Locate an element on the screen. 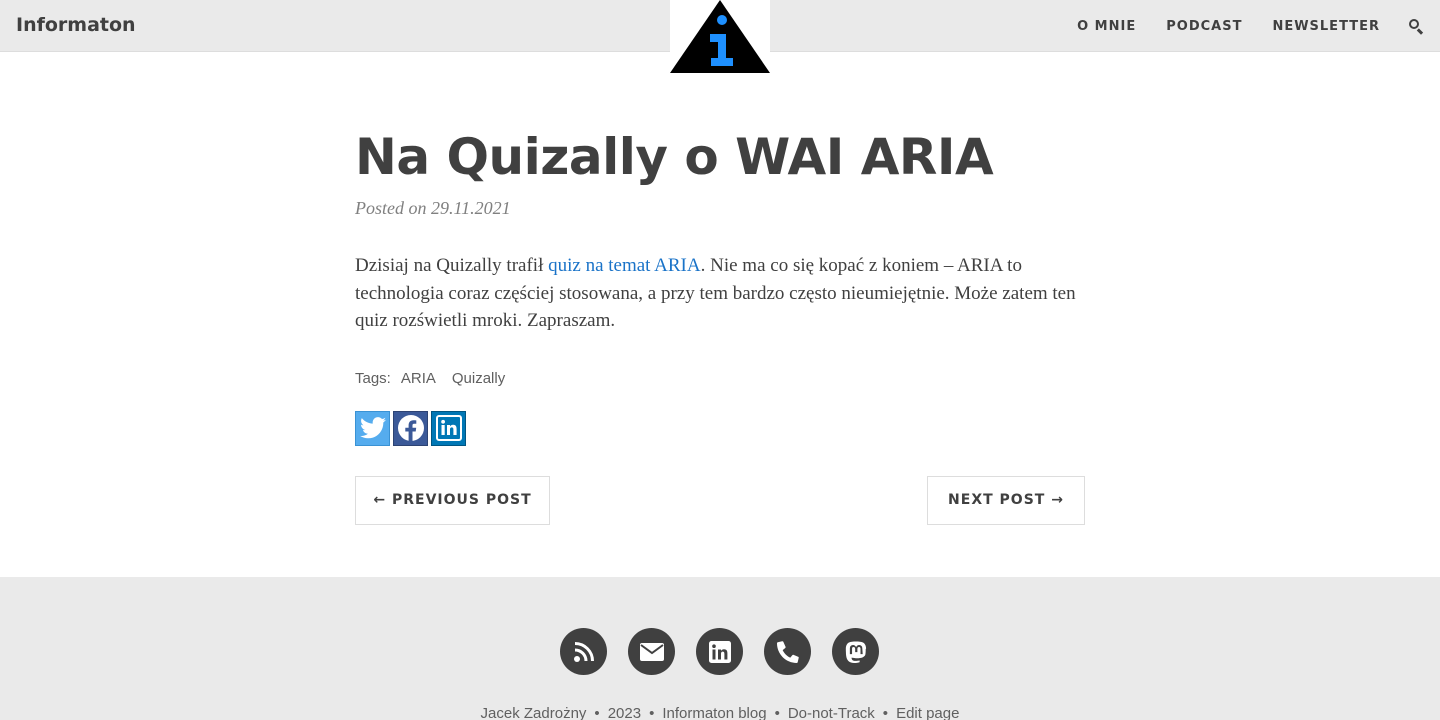  tags-label: Tags: is located at coordinates (373, 378).